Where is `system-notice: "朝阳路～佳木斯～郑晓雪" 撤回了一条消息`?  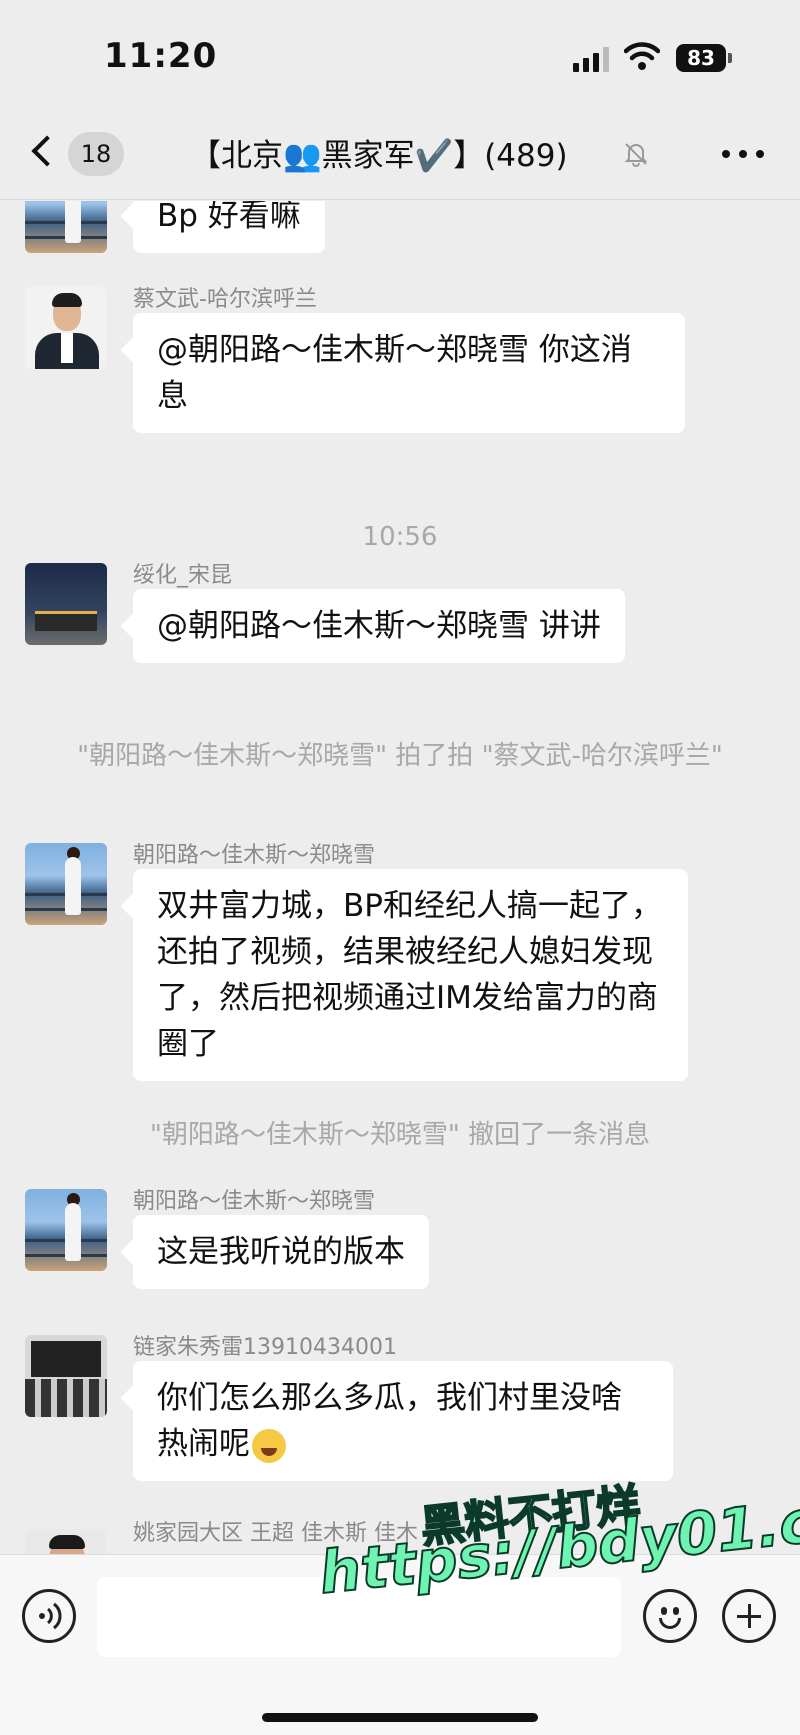
system-notice: "朝阳路～佳木斯～郑晓雪" 撤回了一条消息 is located at coordinates (400, 1135).